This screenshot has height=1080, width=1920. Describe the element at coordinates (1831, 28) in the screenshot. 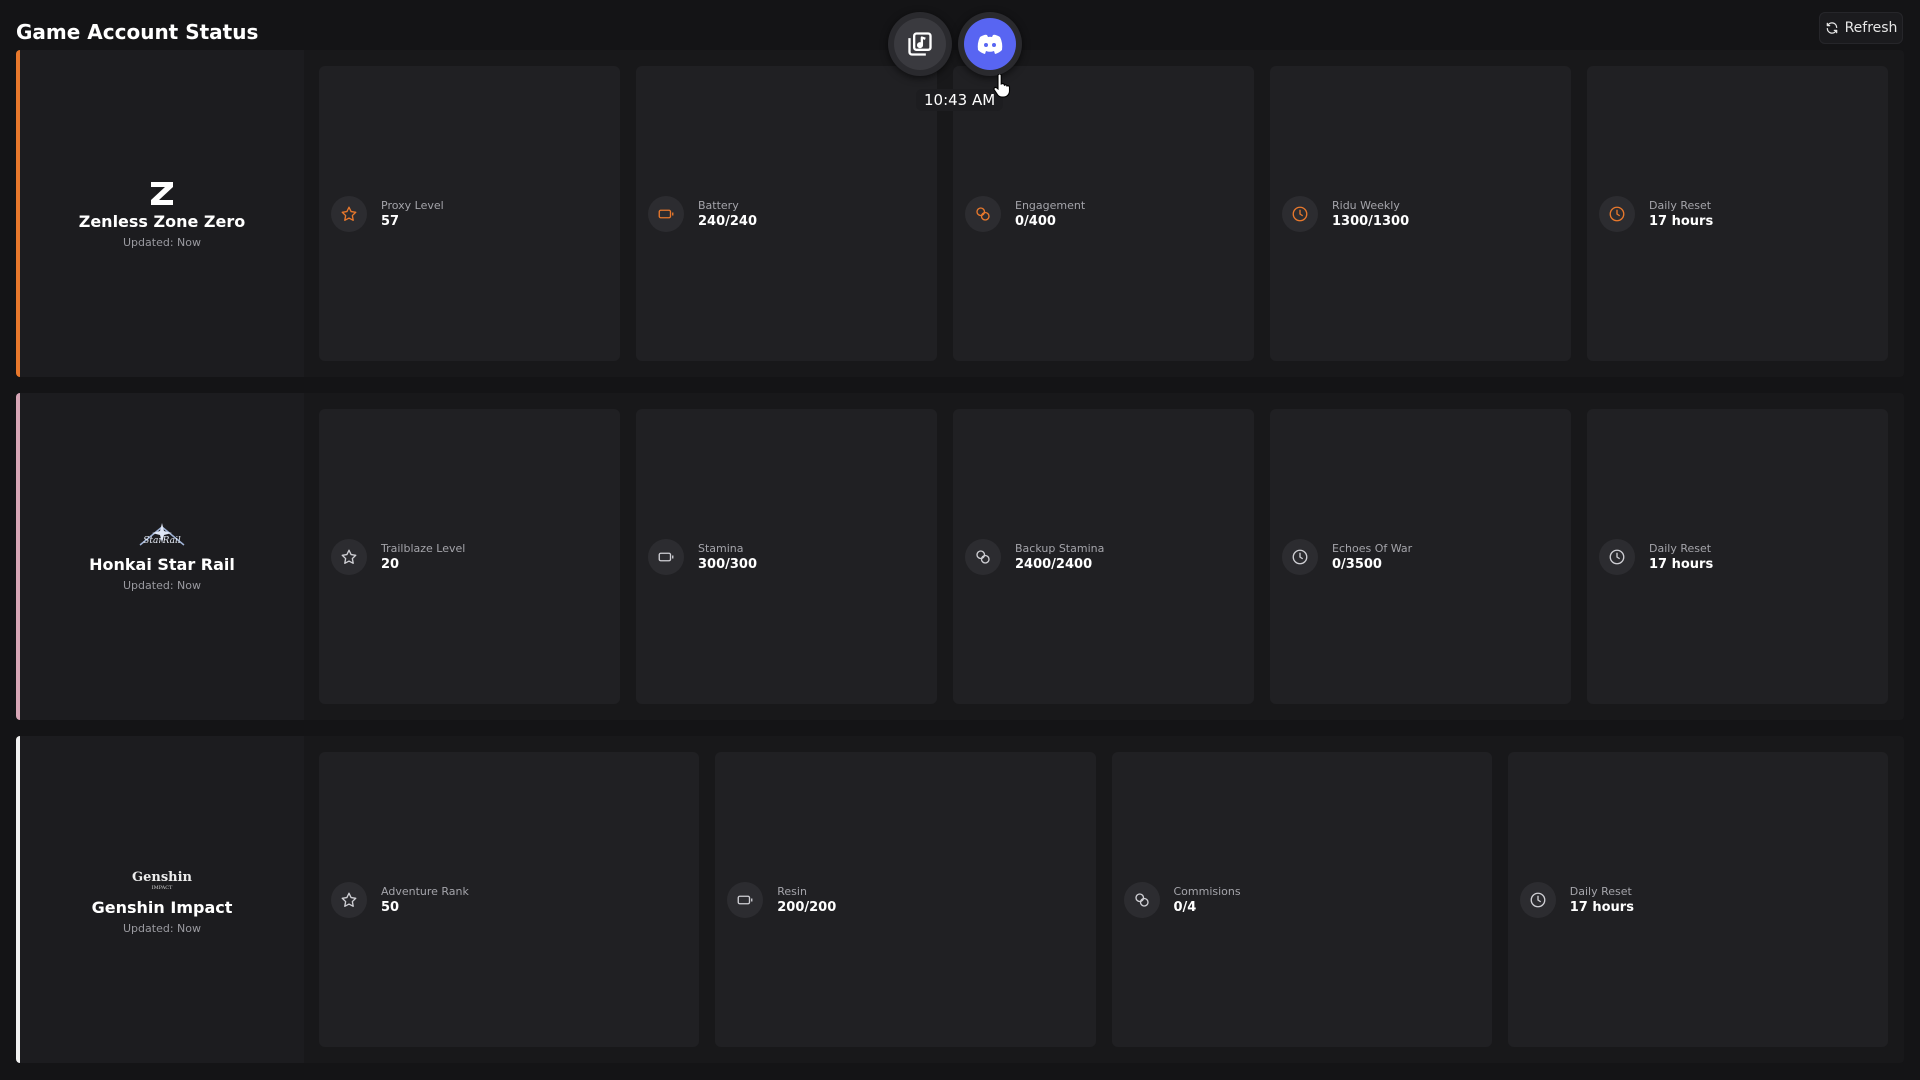

I see `refresh-icon` at that location.